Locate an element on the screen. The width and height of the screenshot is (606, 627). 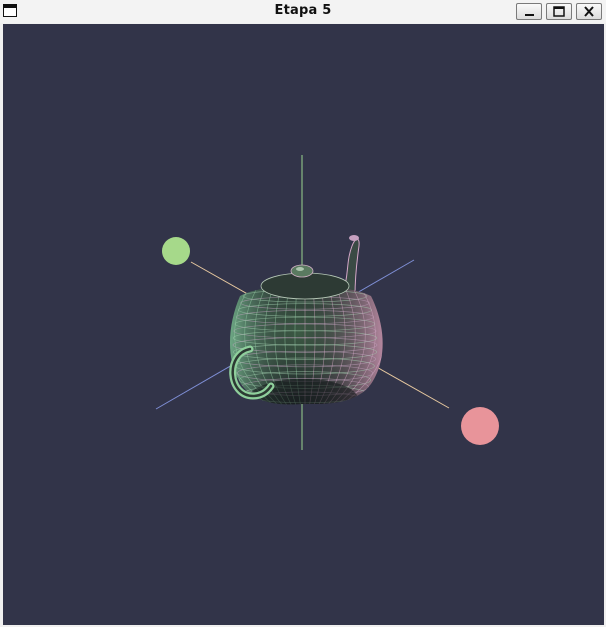
teapot is located at coordinates (306, 320).